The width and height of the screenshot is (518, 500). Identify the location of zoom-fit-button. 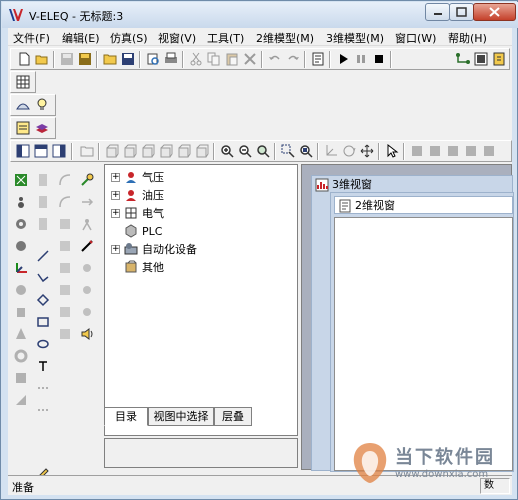
(263, 151).